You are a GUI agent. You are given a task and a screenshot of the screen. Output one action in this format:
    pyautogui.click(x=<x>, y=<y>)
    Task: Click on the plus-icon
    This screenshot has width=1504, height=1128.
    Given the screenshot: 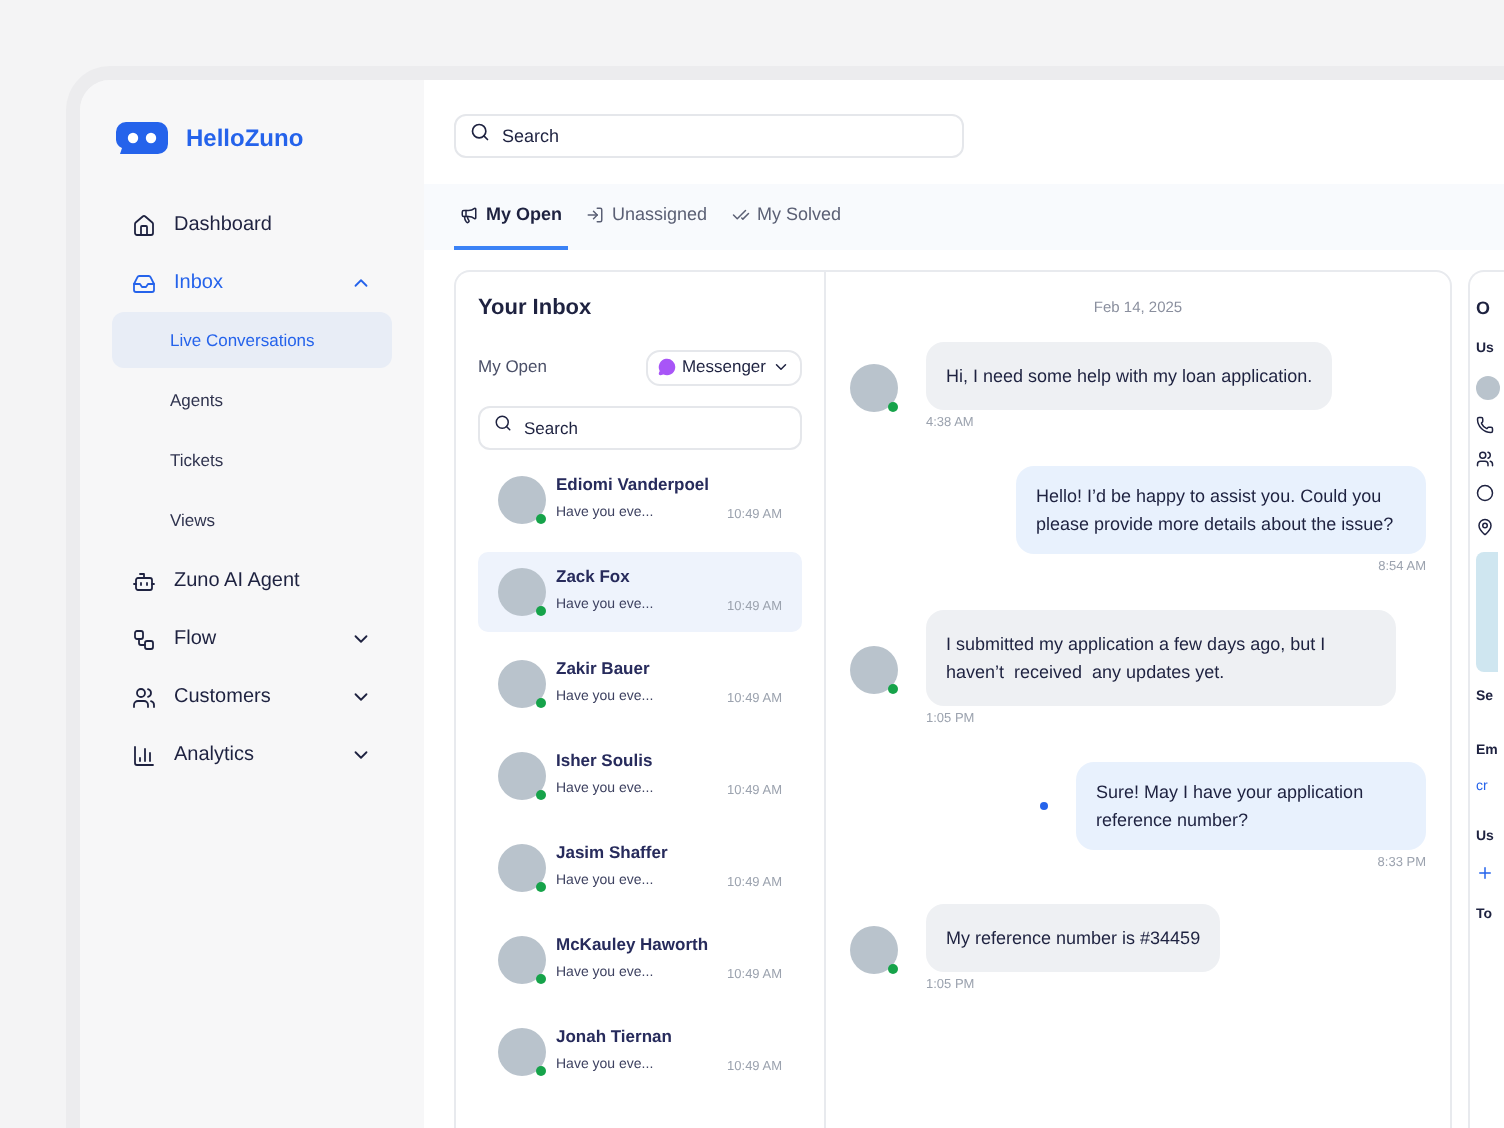 What is the action you would take?
    pyautogui.click(x=1485, y=873)
    